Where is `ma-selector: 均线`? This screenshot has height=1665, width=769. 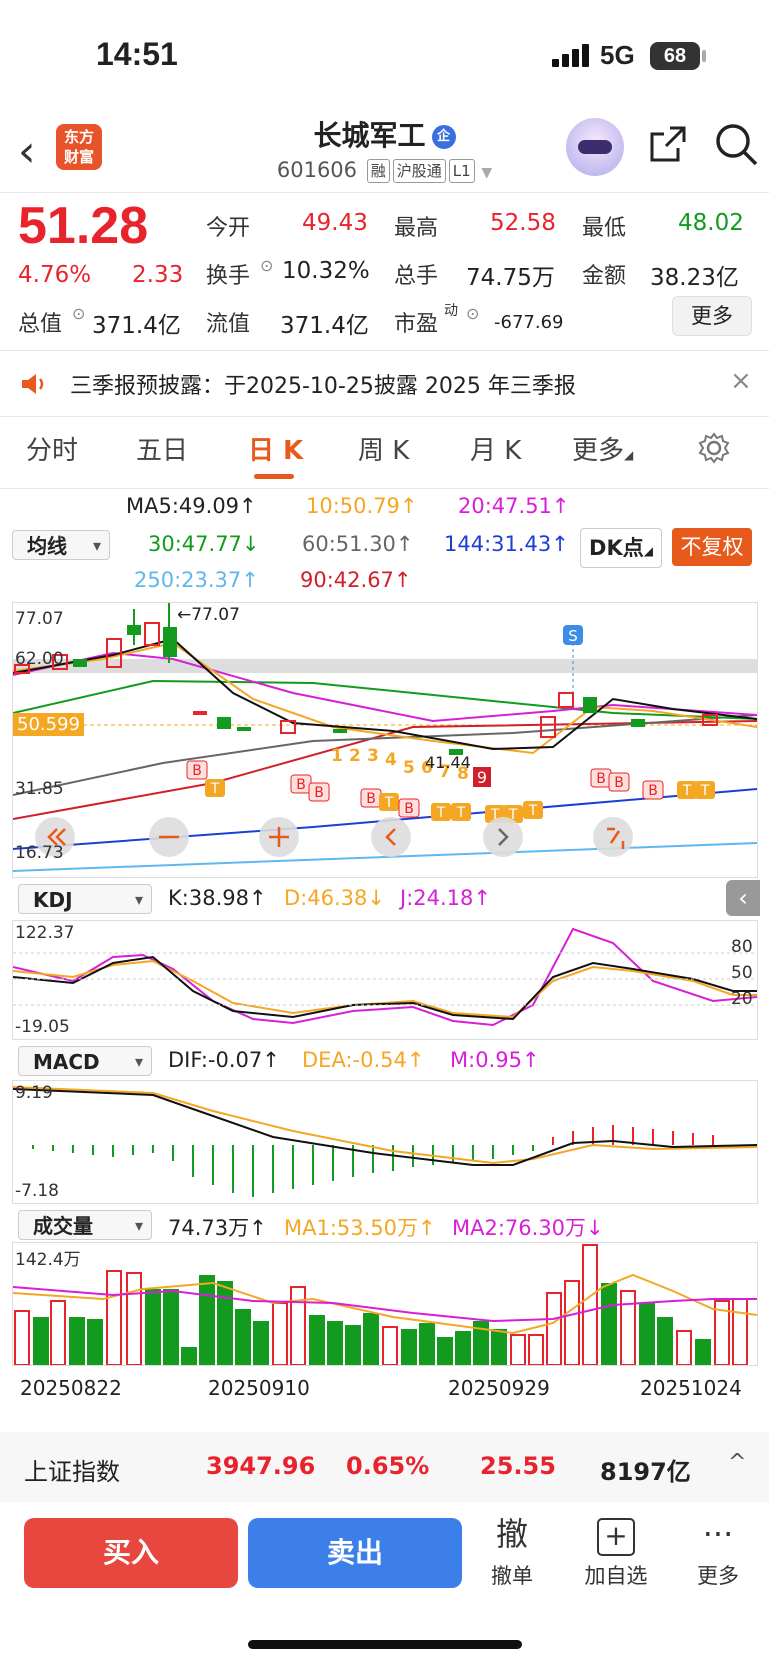
ma-selector: 均线 is located at coordinates (61, 545).